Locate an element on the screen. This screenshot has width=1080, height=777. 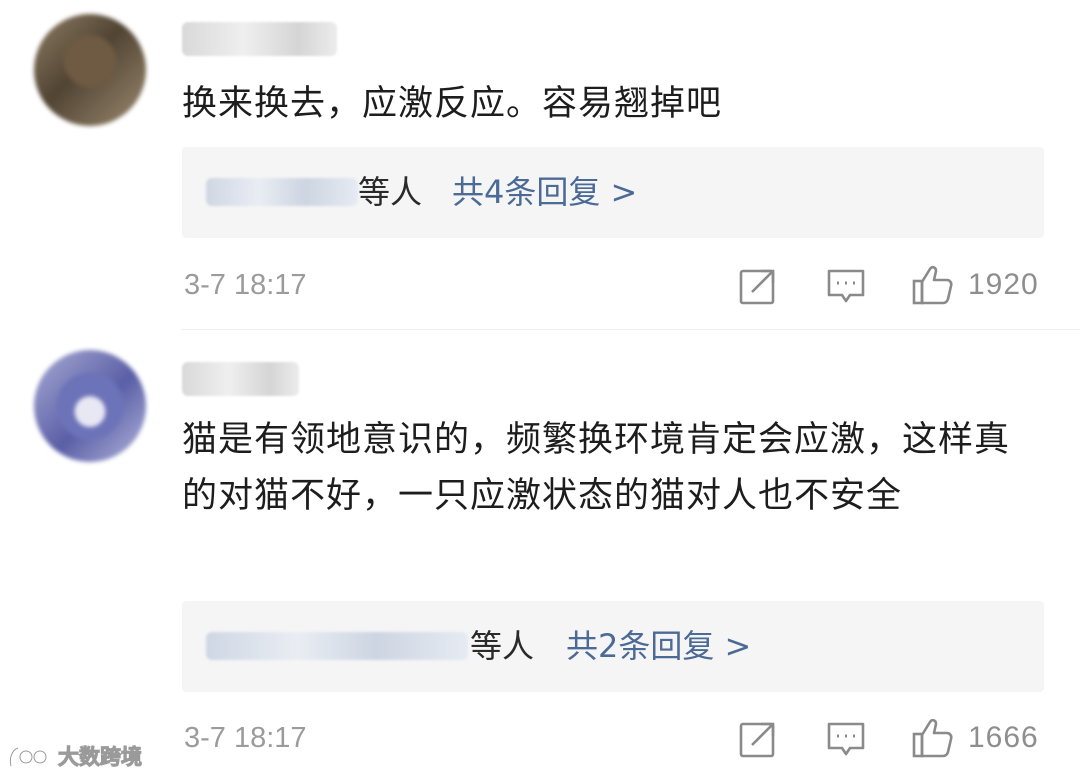
comment-text: 换来换去，应激反应。容易翘掉吧 is located at coordinates (452, 104).